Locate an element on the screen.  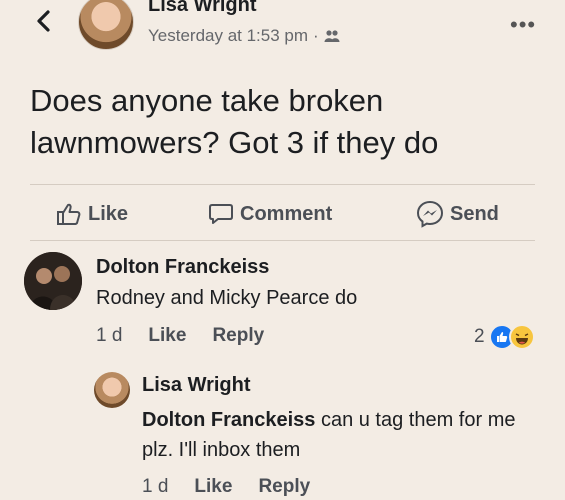
more-options-button: ••• is located at coordinates (523, 25).